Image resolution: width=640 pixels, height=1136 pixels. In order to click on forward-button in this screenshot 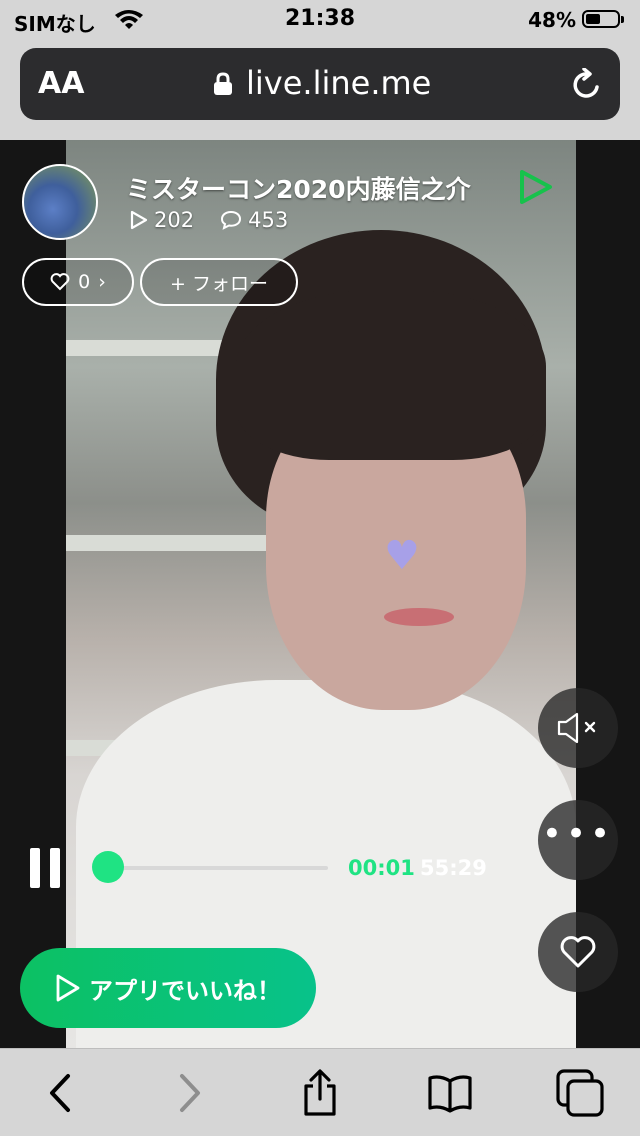, I will do `click(190, 1093)`.